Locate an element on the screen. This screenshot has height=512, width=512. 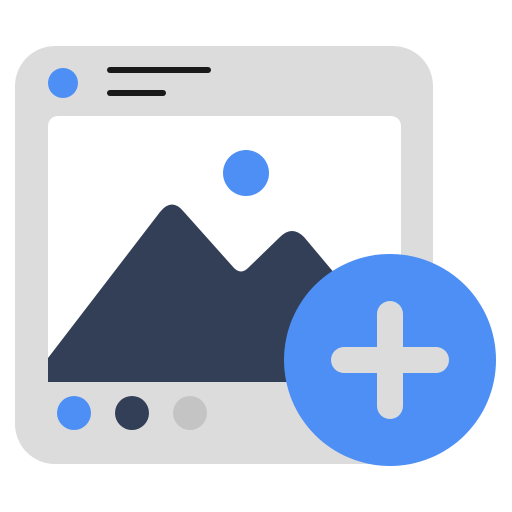
pagination-dots is located at coordinates (132, 413).